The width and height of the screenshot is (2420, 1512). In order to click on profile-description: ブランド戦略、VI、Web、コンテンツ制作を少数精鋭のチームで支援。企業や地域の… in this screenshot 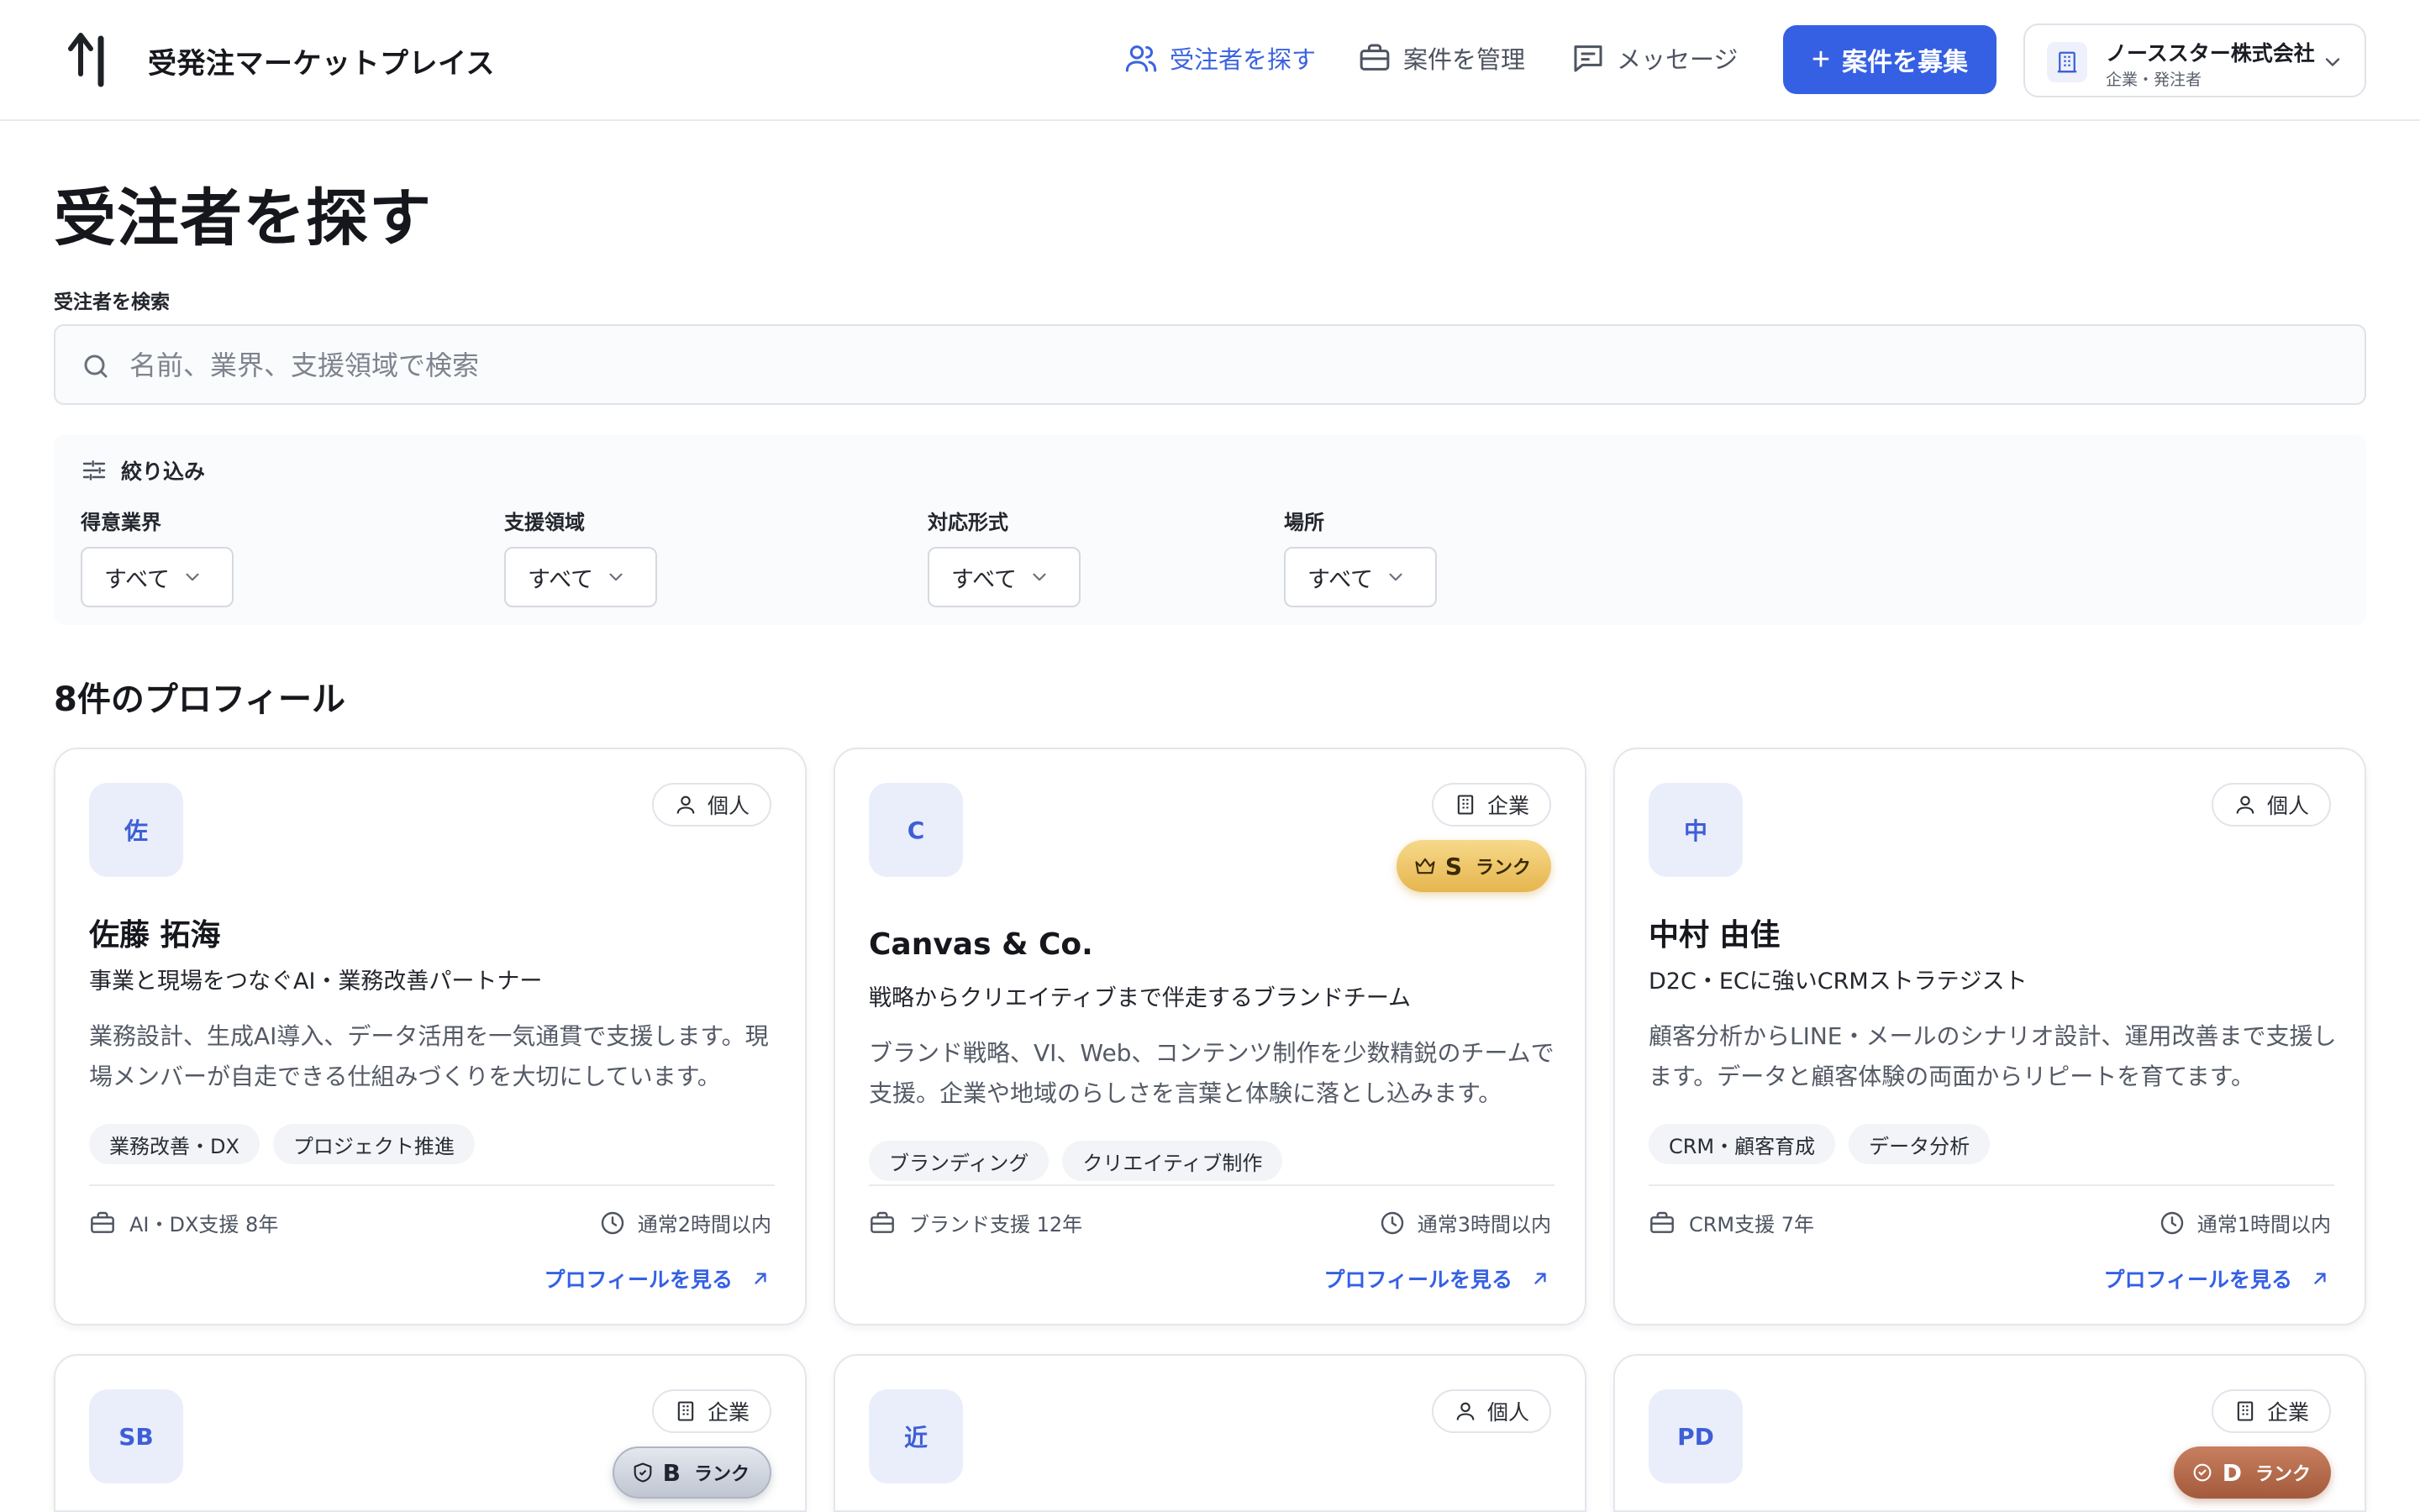, I will do `click(1212, 1073)`.